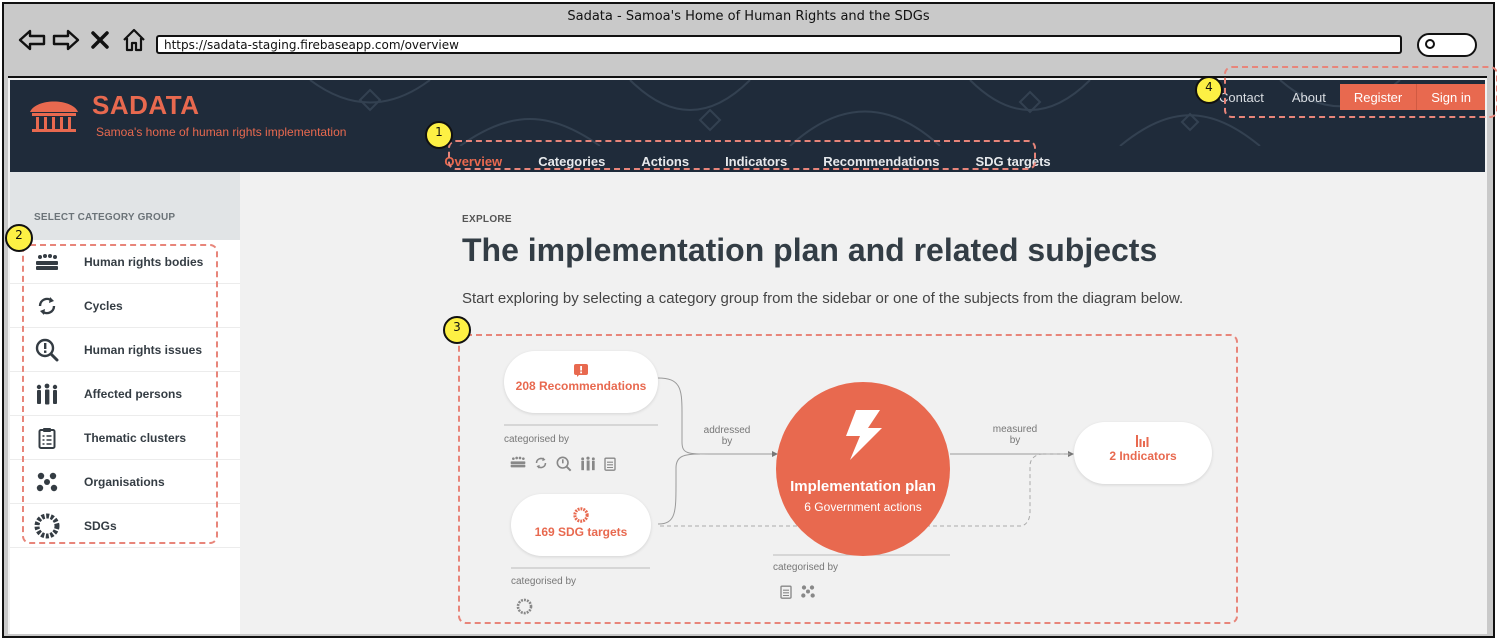  Describe the element at coordinates (32, 40) in the screenshot. I see `back-icon` at that location.